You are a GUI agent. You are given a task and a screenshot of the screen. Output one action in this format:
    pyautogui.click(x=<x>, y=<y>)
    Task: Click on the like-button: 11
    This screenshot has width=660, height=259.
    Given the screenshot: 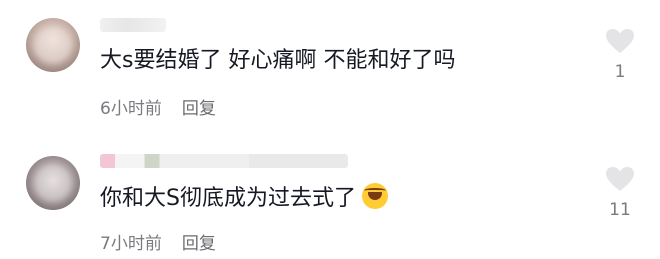 What is the action you would take?
    pyautogui.click(x=620, y=193)
    